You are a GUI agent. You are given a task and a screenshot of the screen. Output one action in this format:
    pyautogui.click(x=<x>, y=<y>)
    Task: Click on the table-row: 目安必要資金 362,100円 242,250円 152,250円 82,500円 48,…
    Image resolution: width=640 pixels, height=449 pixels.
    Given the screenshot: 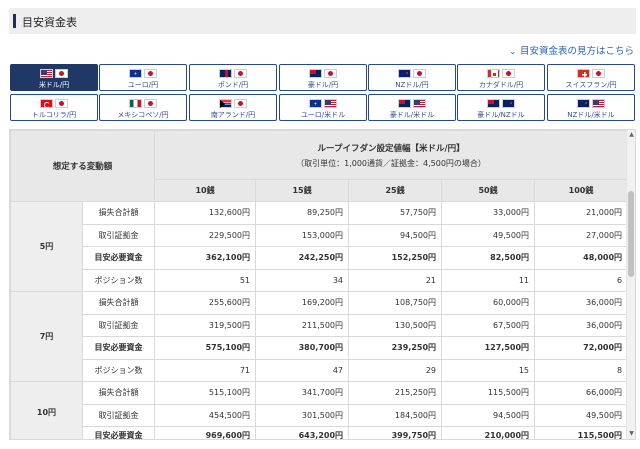 What is the action you would take?
    pyautogui.click(x=320, y=258)
    